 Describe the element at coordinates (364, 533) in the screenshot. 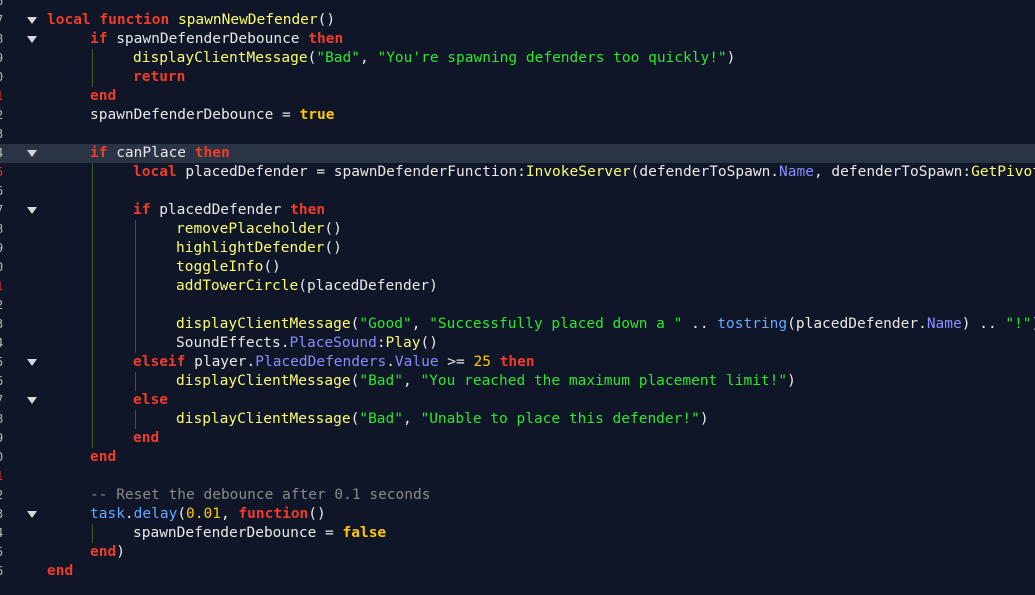

I see `code-token: false` at that location.